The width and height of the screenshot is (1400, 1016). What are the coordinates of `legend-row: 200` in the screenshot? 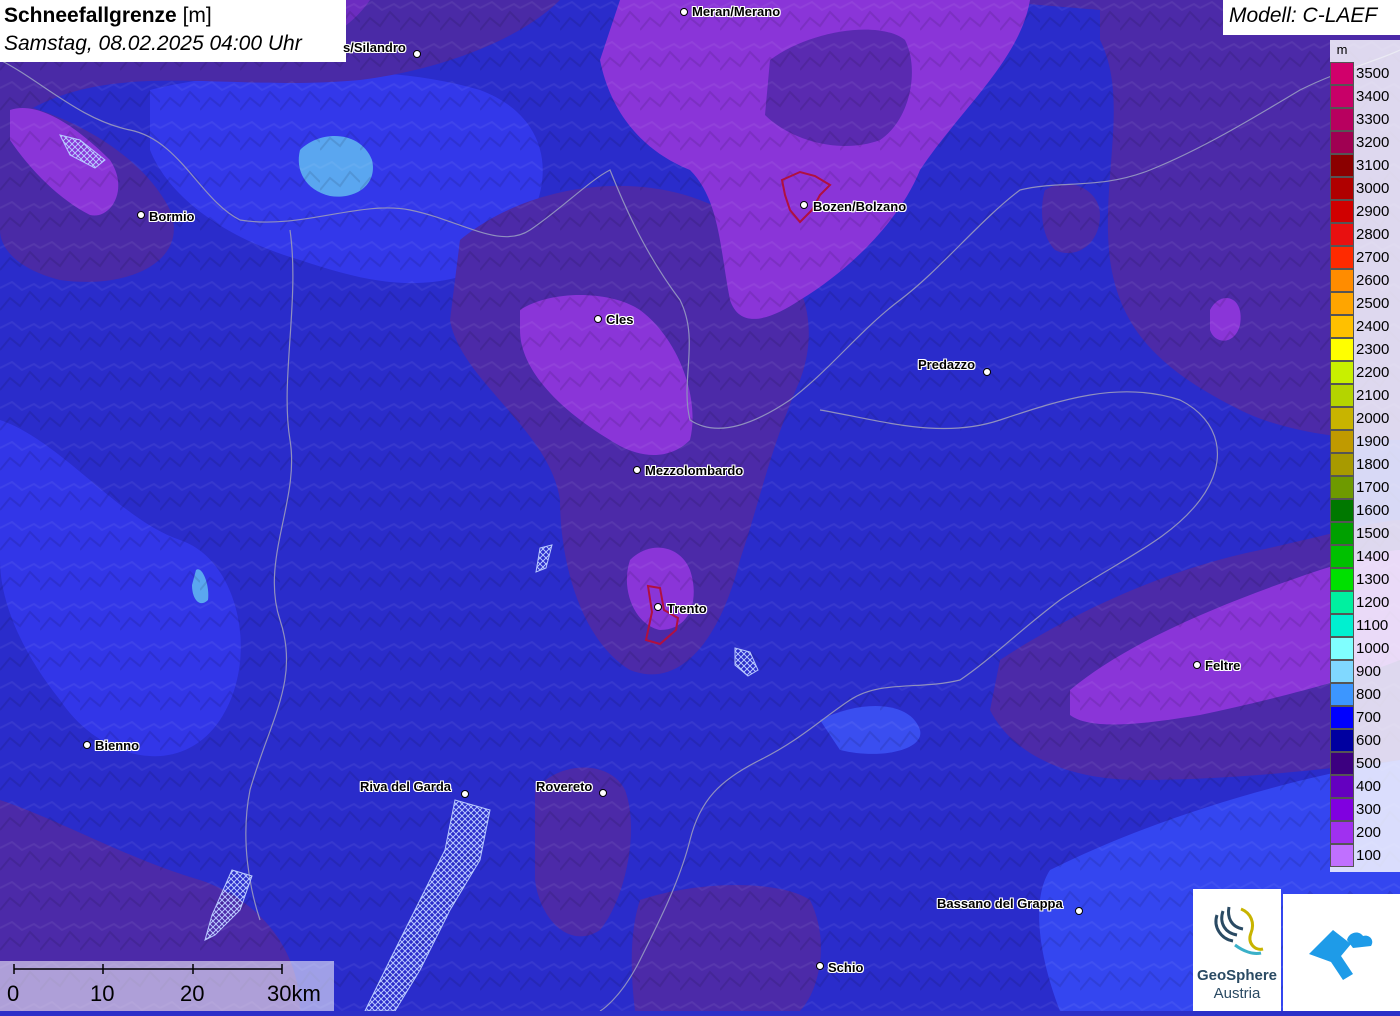 It's located at (1365, 832).